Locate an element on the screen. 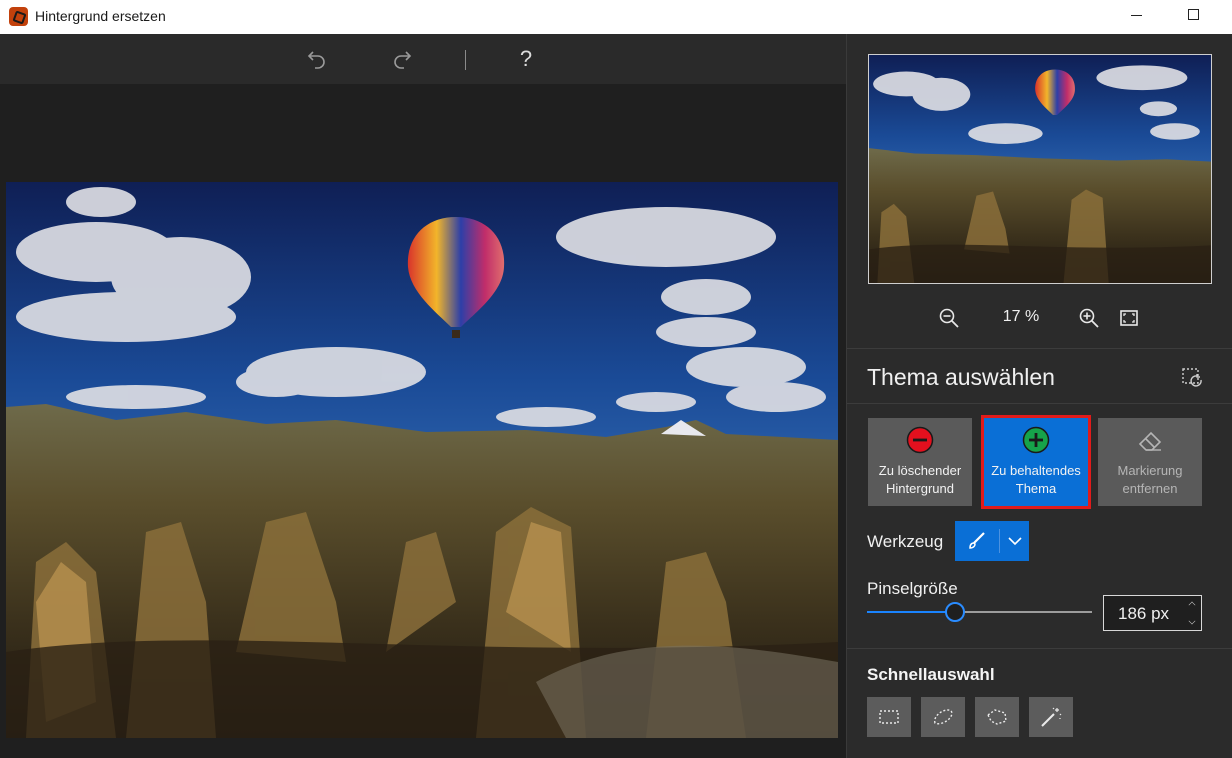 The height and width of the screenshot is (758, 1232). zoom-out-icon is located at coordinates (949, 318).